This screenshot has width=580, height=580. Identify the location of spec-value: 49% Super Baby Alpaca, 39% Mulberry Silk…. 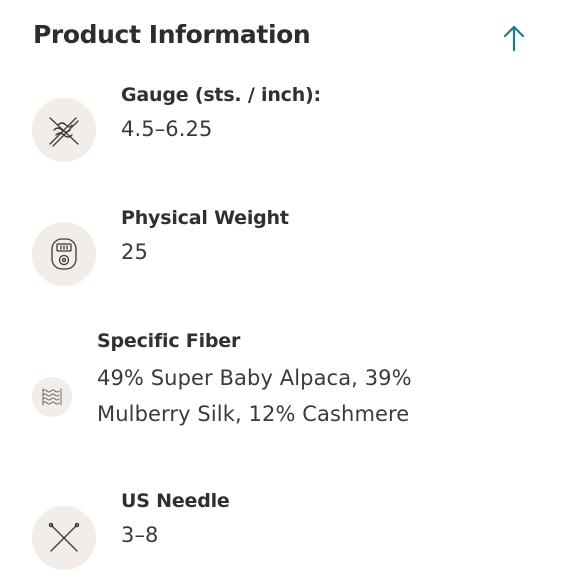
(254, 396).